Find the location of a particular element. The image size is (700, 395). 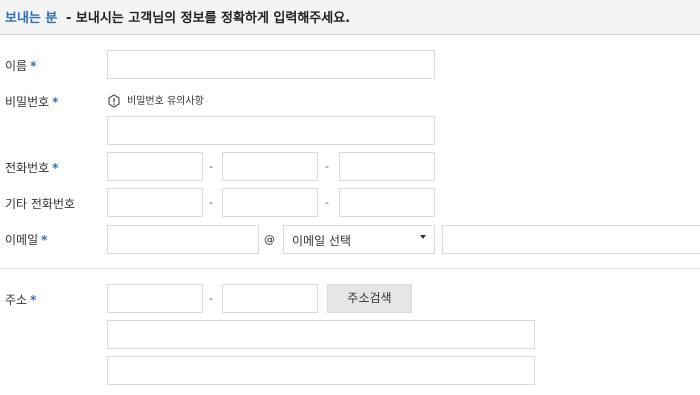

phone-dash-2: - is located at coordinates (327, 166).